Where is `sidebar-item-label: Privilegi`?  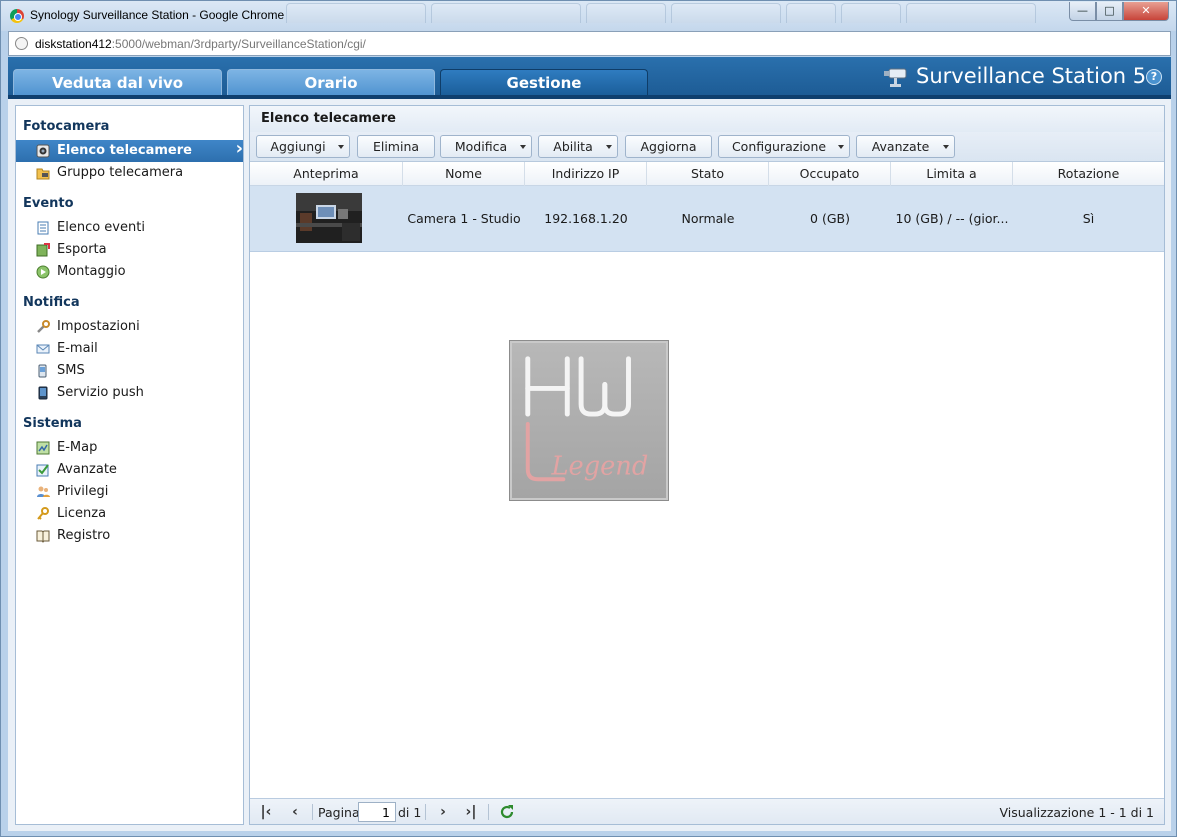 sidebar-item-label: Privilegi is located at coordinates (83, 491).